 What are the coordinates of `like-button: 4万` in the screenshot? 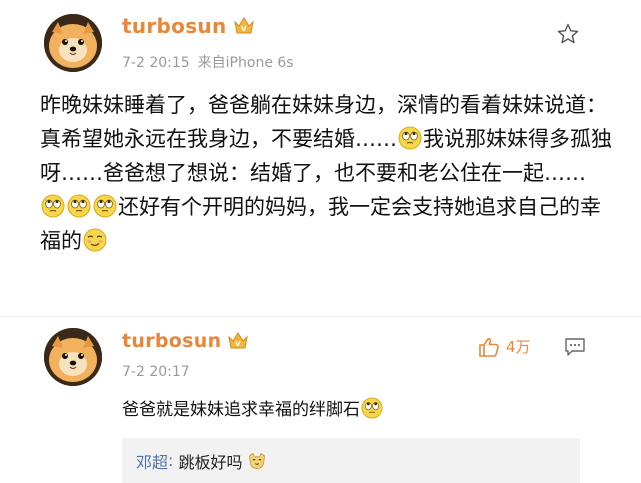 It's located at (504, 346).